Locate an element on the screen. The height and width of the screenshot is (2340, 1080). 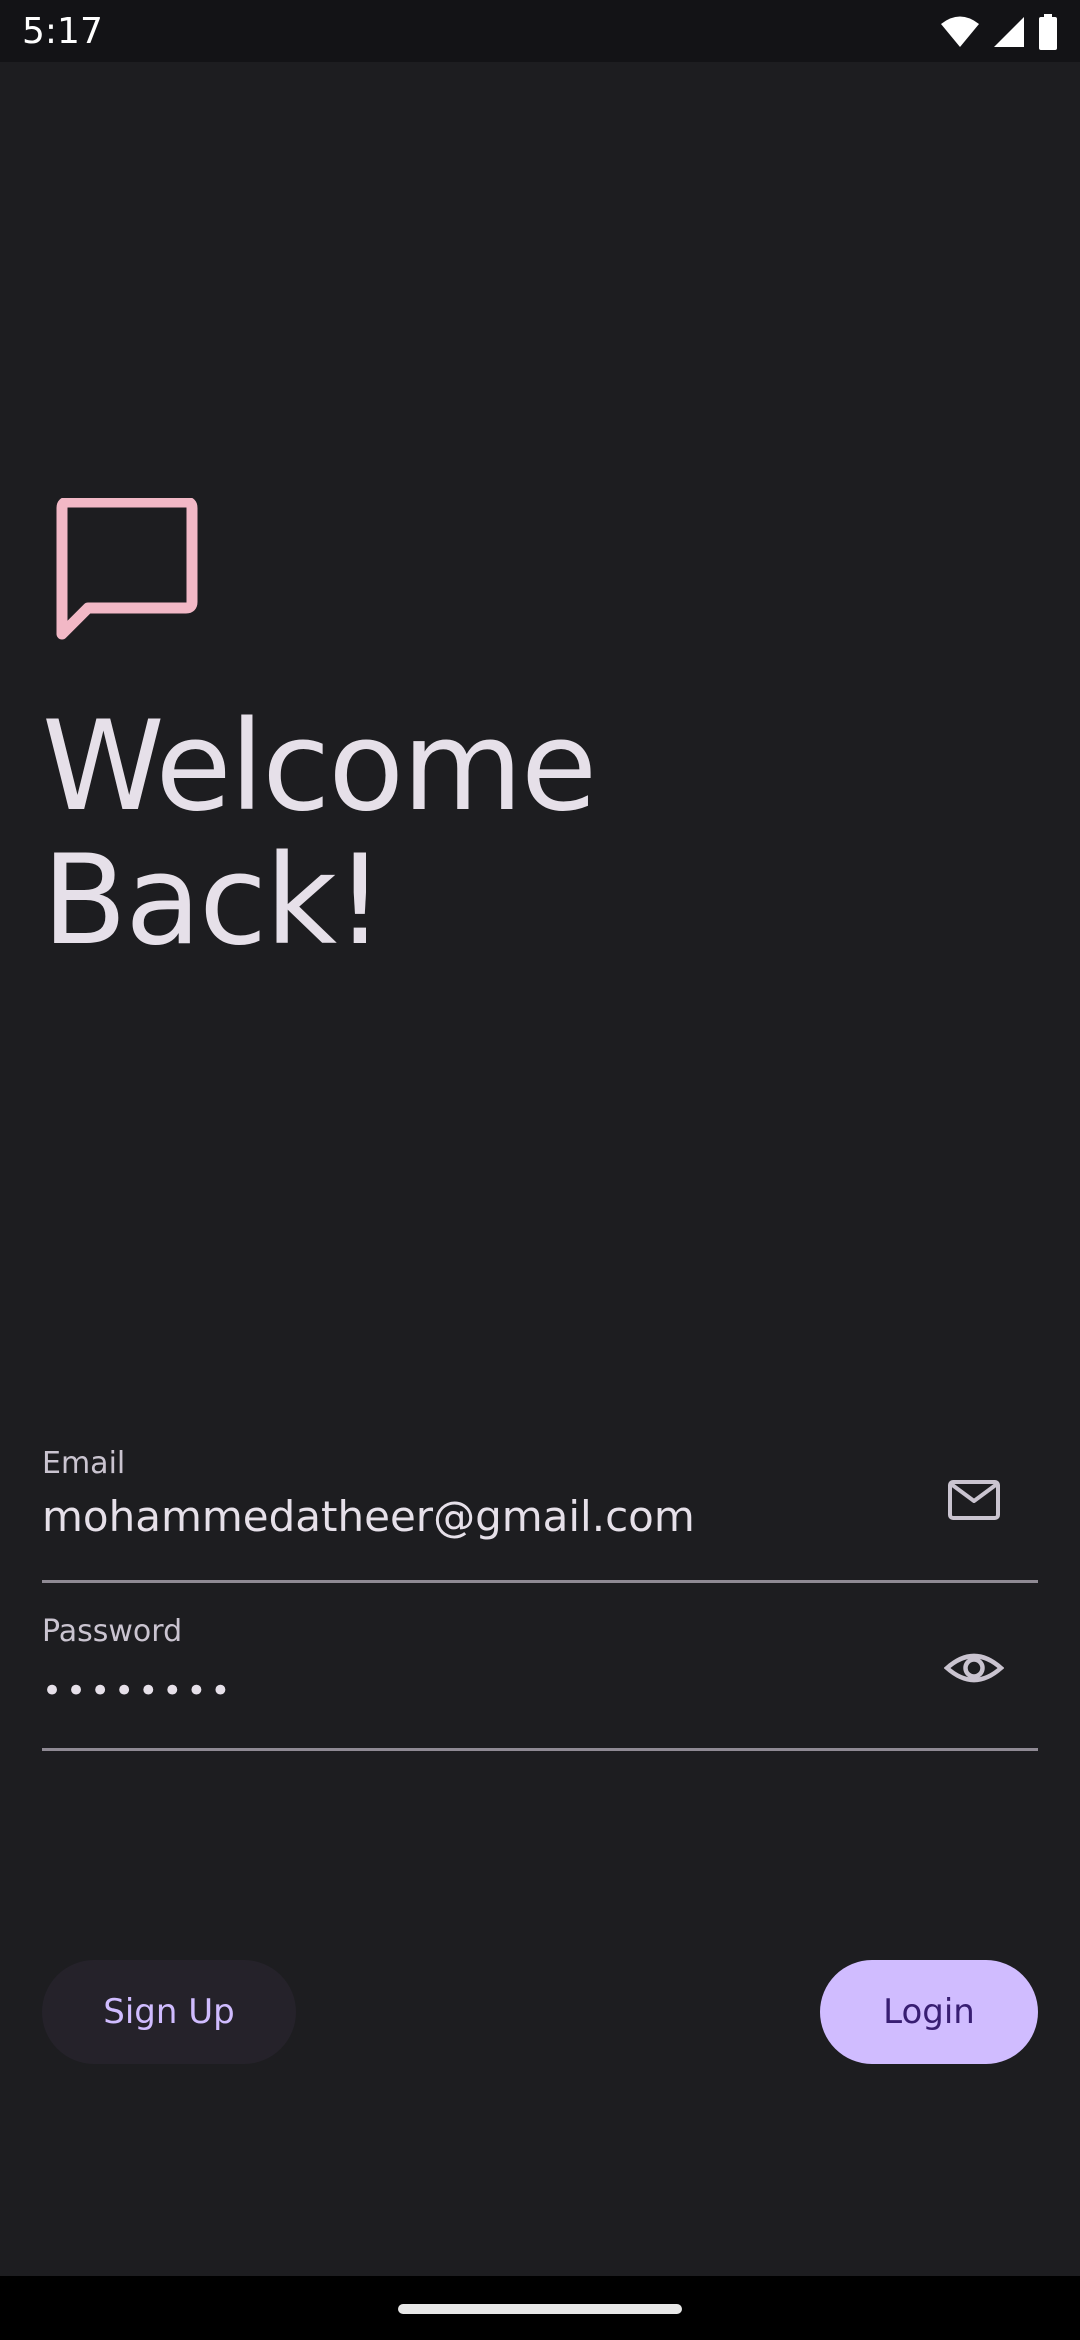
signal-icon is located at coordinates (1009, 32).